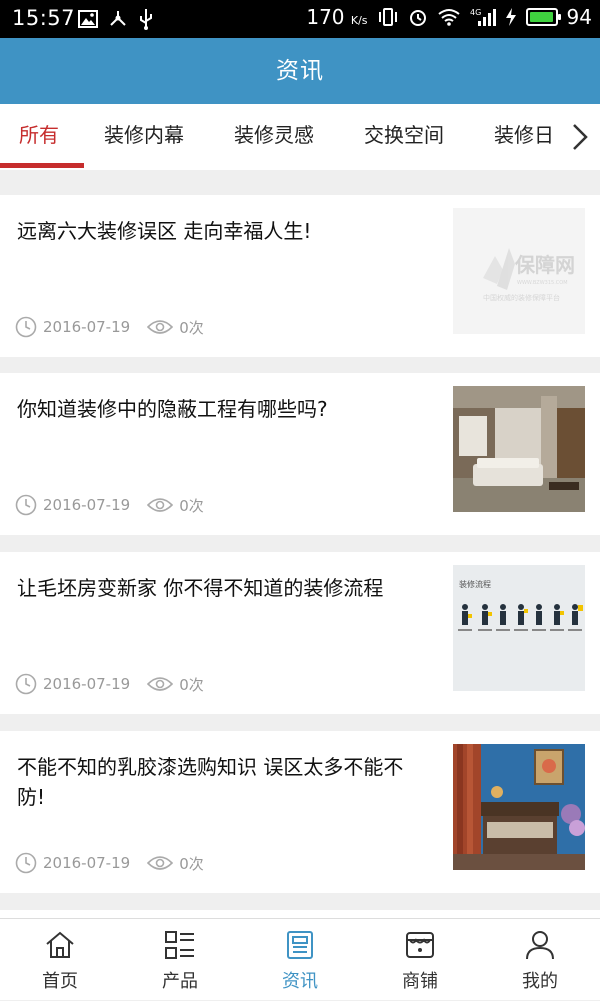  I want to click on tab-all: 所有, so click(39, 137).